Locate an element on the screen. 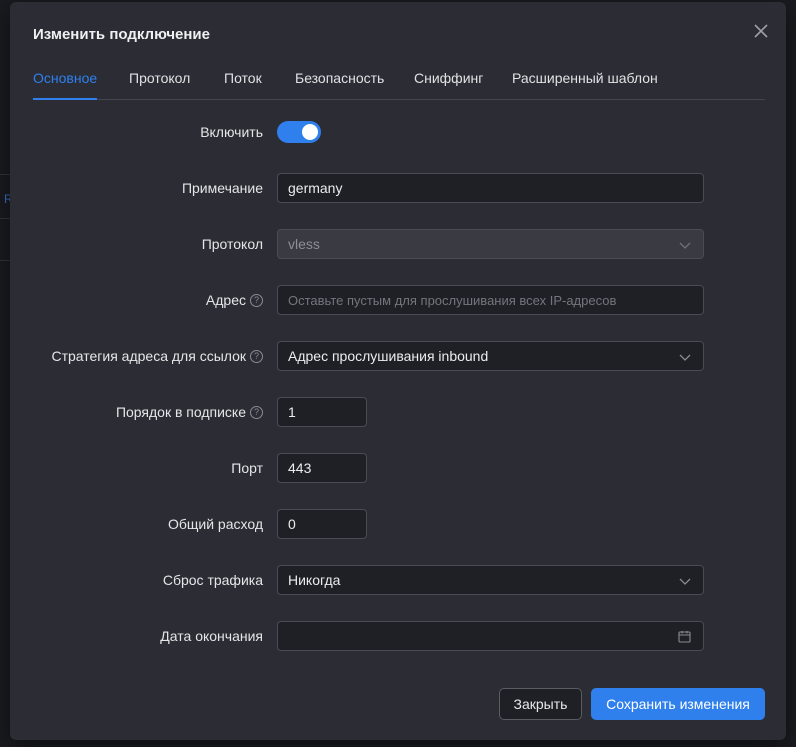 This screenshot has width=796, height=747. protocol-select: vless is located at coordinates (490, 244).